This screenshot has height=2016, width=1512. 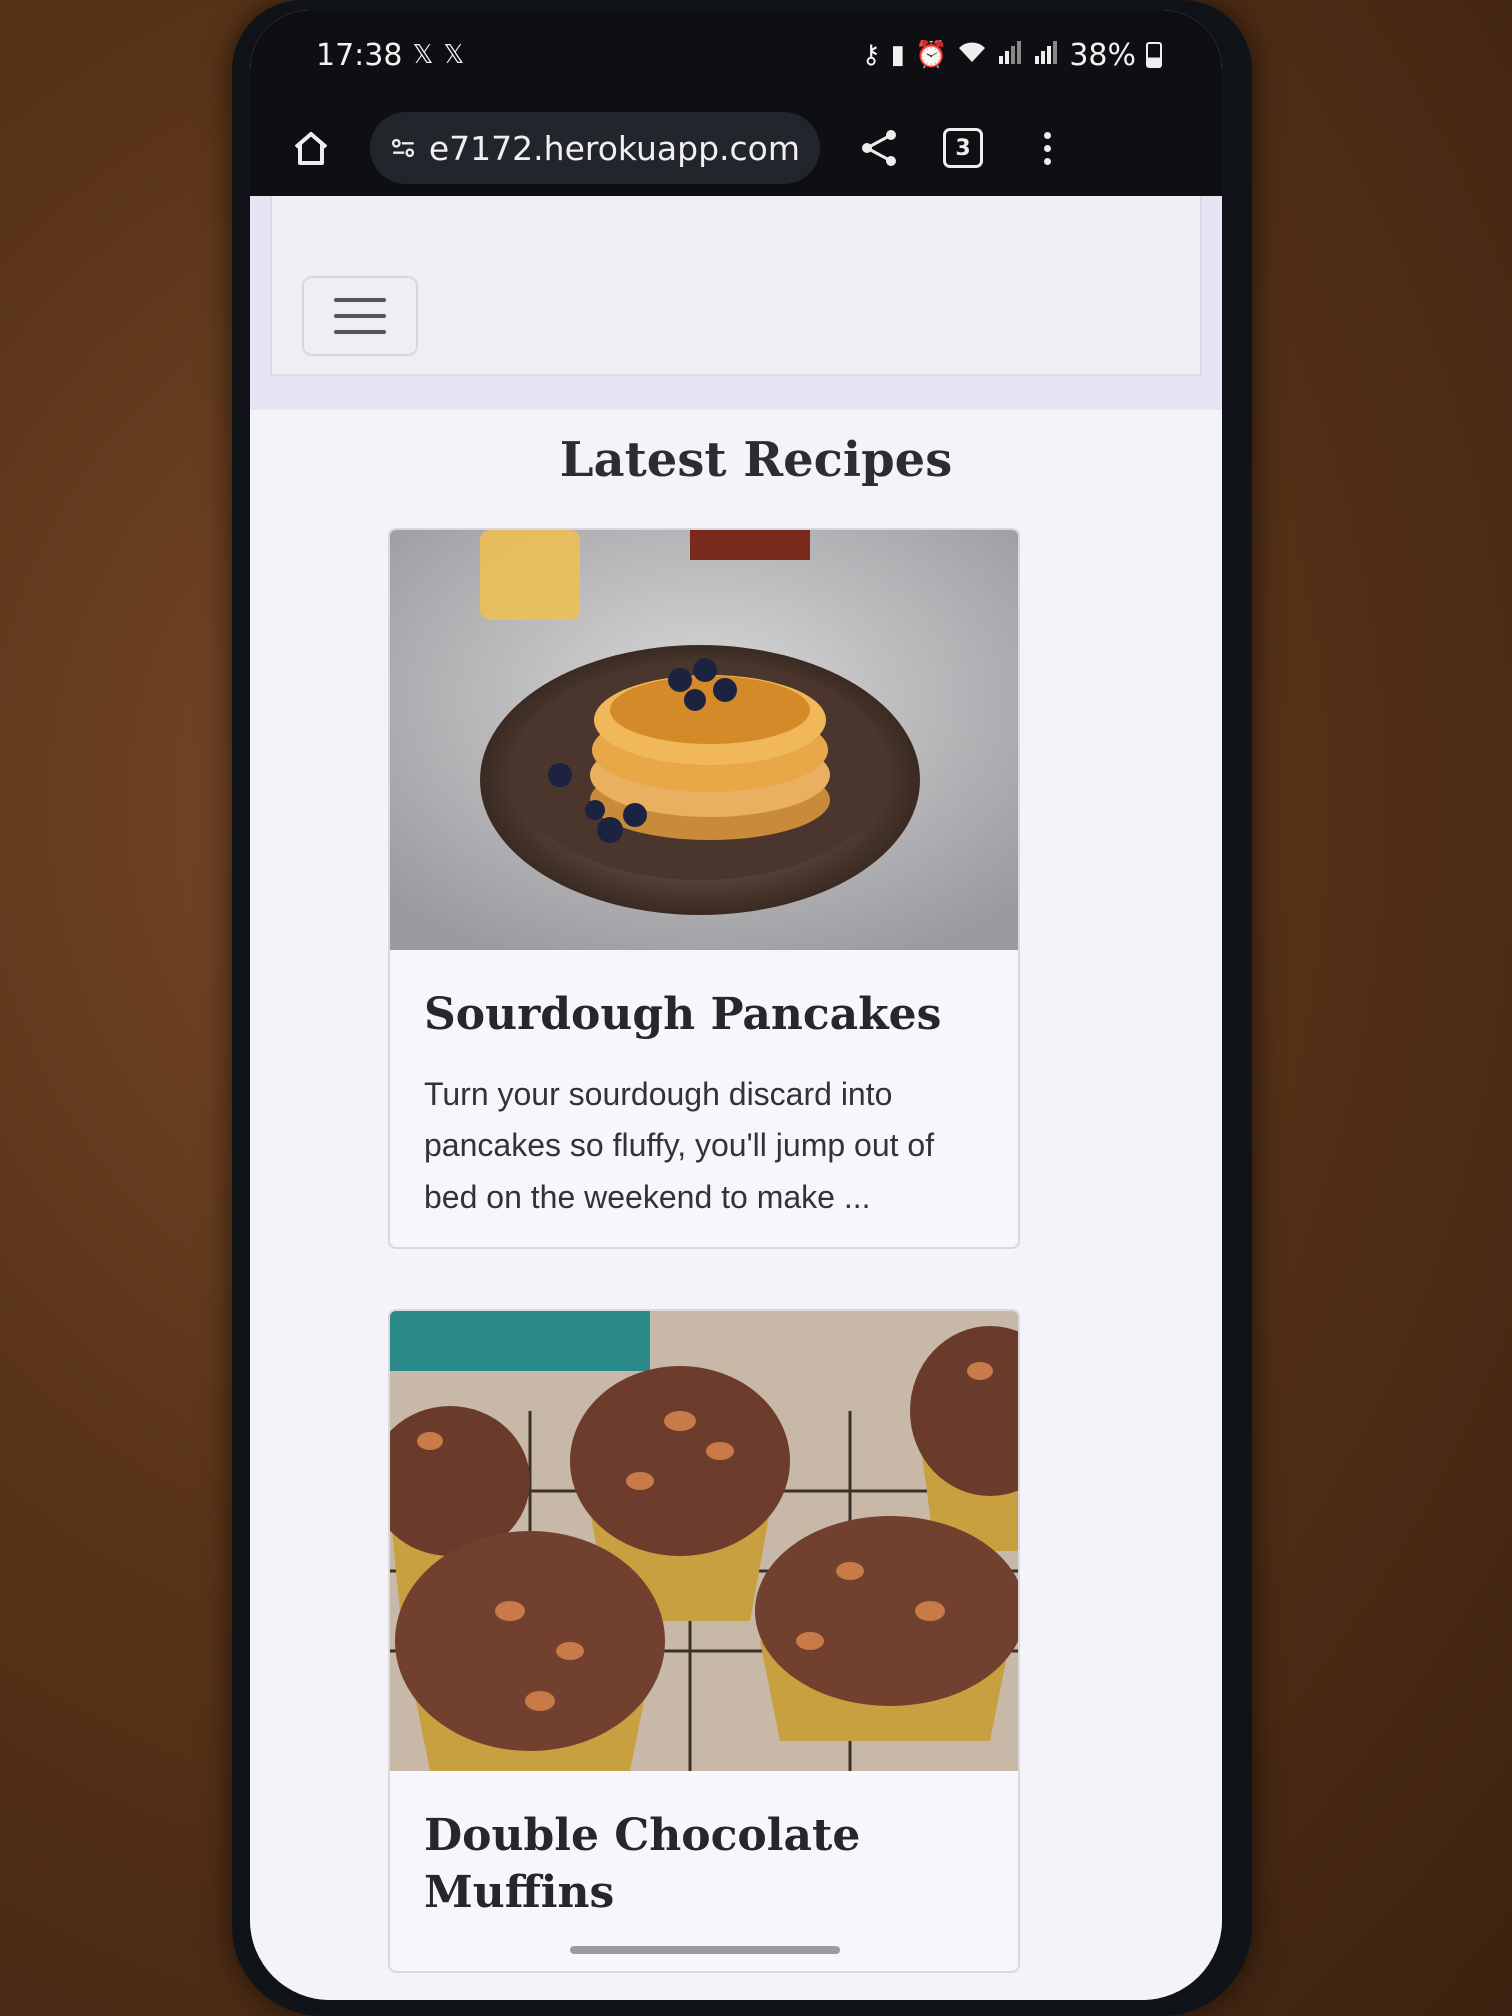 What do you see at coordinates (359, 55) in the screenshot?
I see `clock: 17:38` at bounding box center [359, 55].